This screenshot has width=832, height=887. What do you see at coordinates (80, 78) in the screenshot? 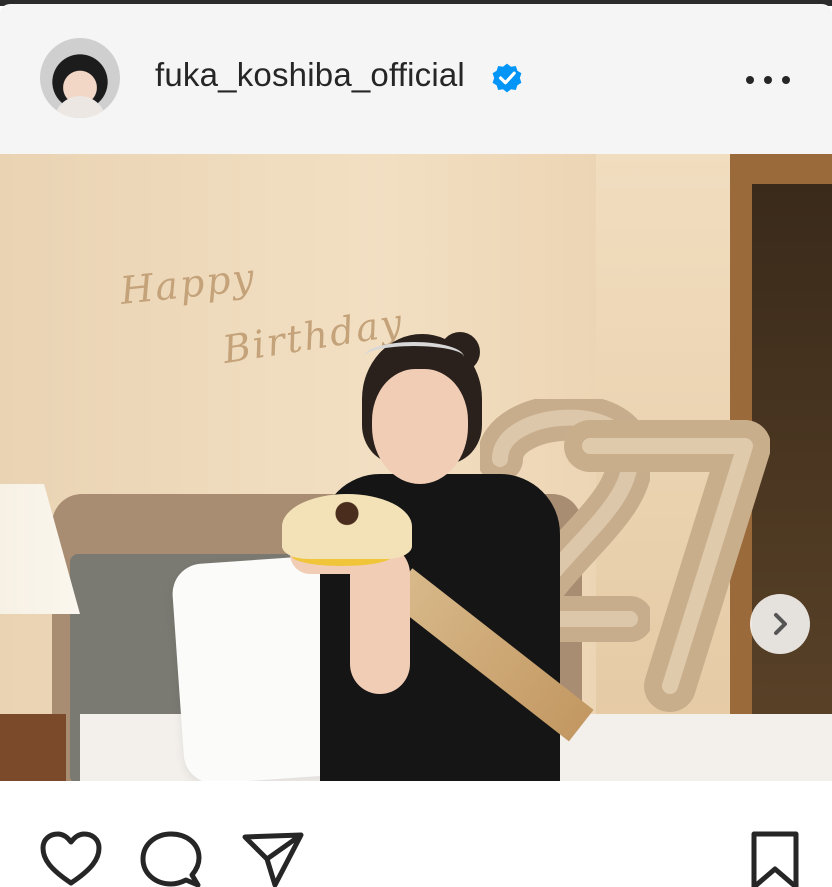
I see `avatar` at bounding box center [80, 78].